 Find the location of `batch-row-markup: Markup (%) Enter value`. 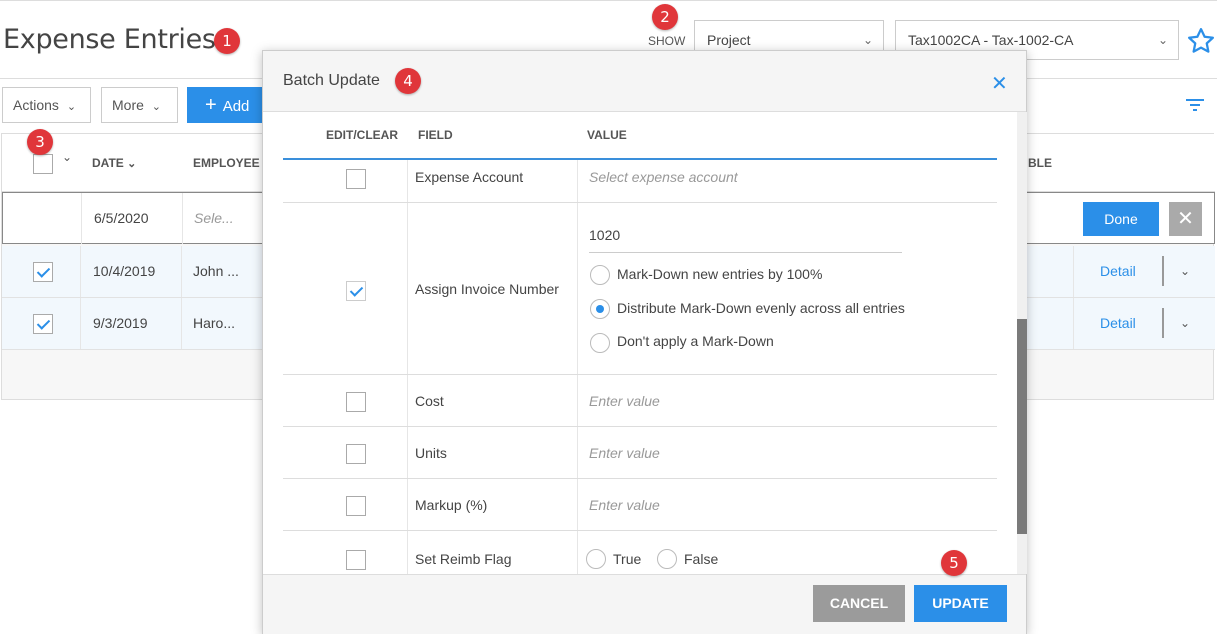

batch-row-markup: Markup (%) Enter value is located at coordinates (640, 505).